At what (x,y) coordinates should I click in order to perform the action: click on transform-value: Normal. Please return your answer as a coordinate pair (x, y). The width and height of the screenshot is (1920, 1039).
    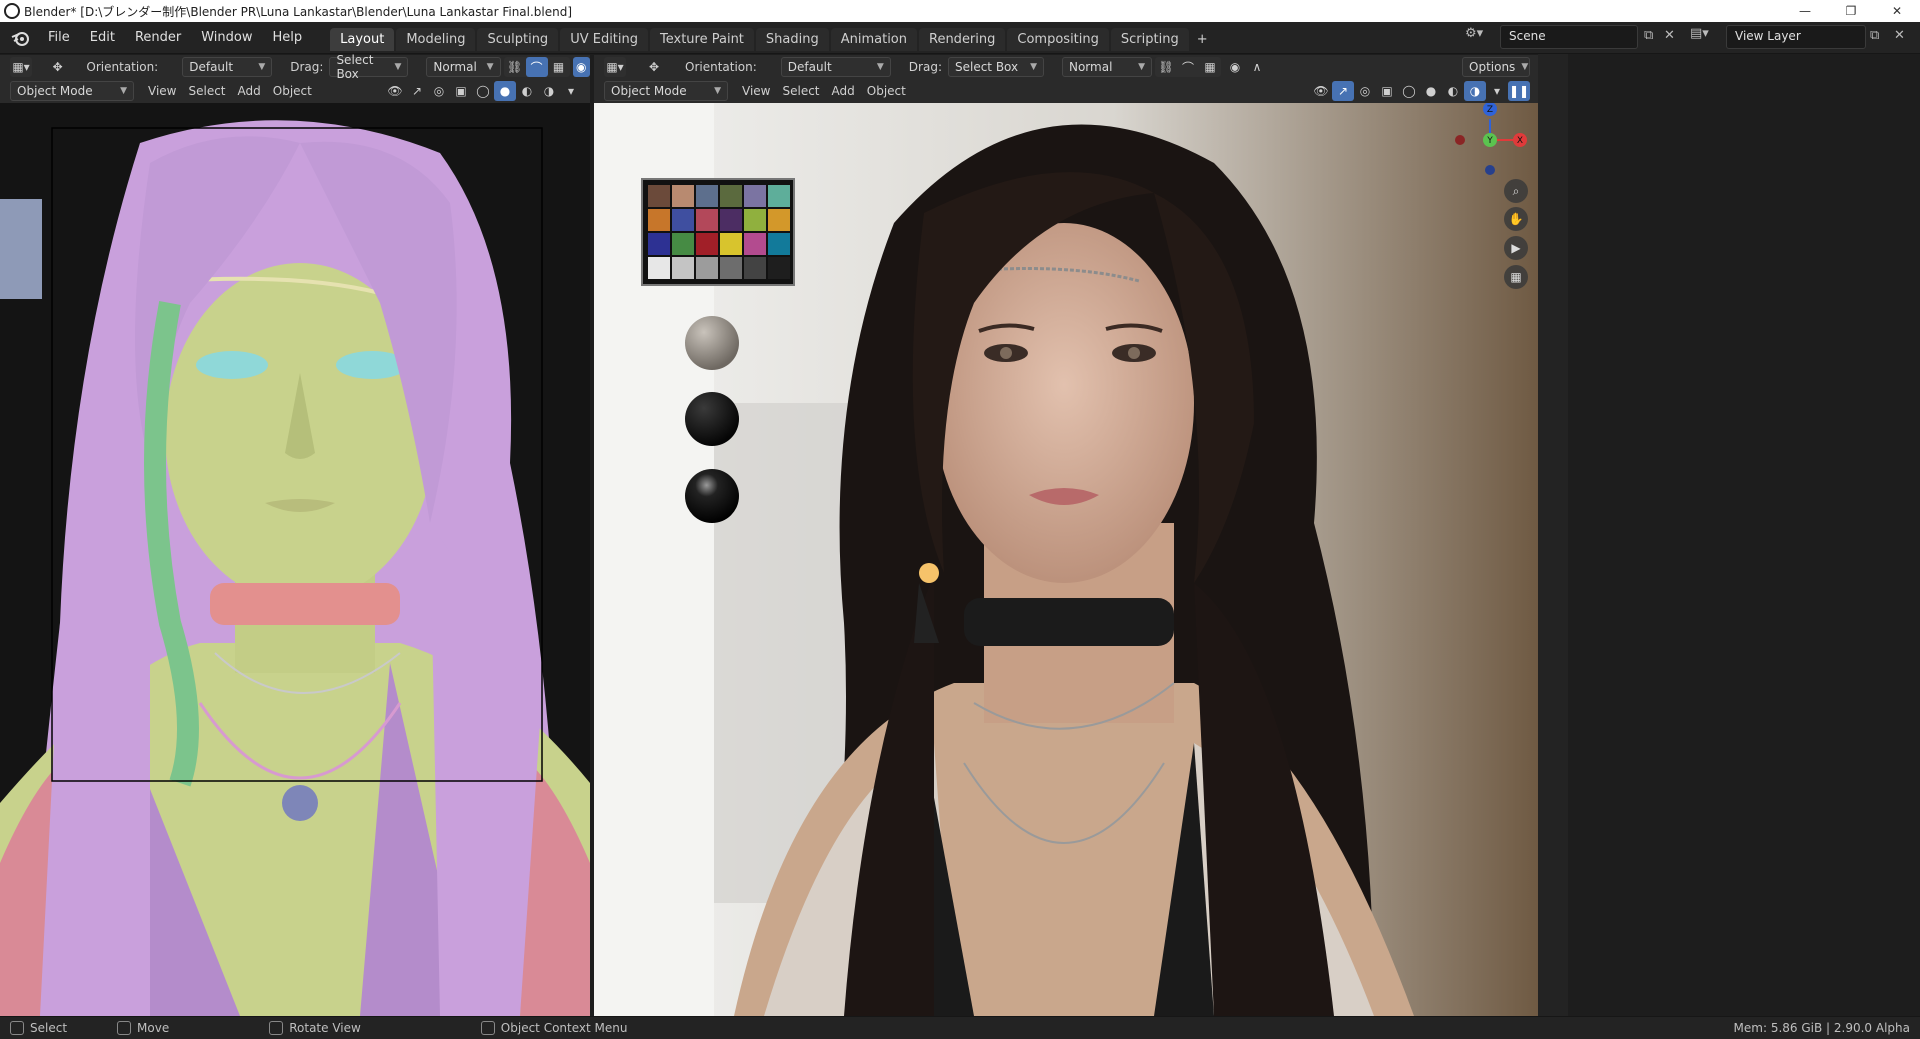
    Looking at the image, I should click on (1090, 67).